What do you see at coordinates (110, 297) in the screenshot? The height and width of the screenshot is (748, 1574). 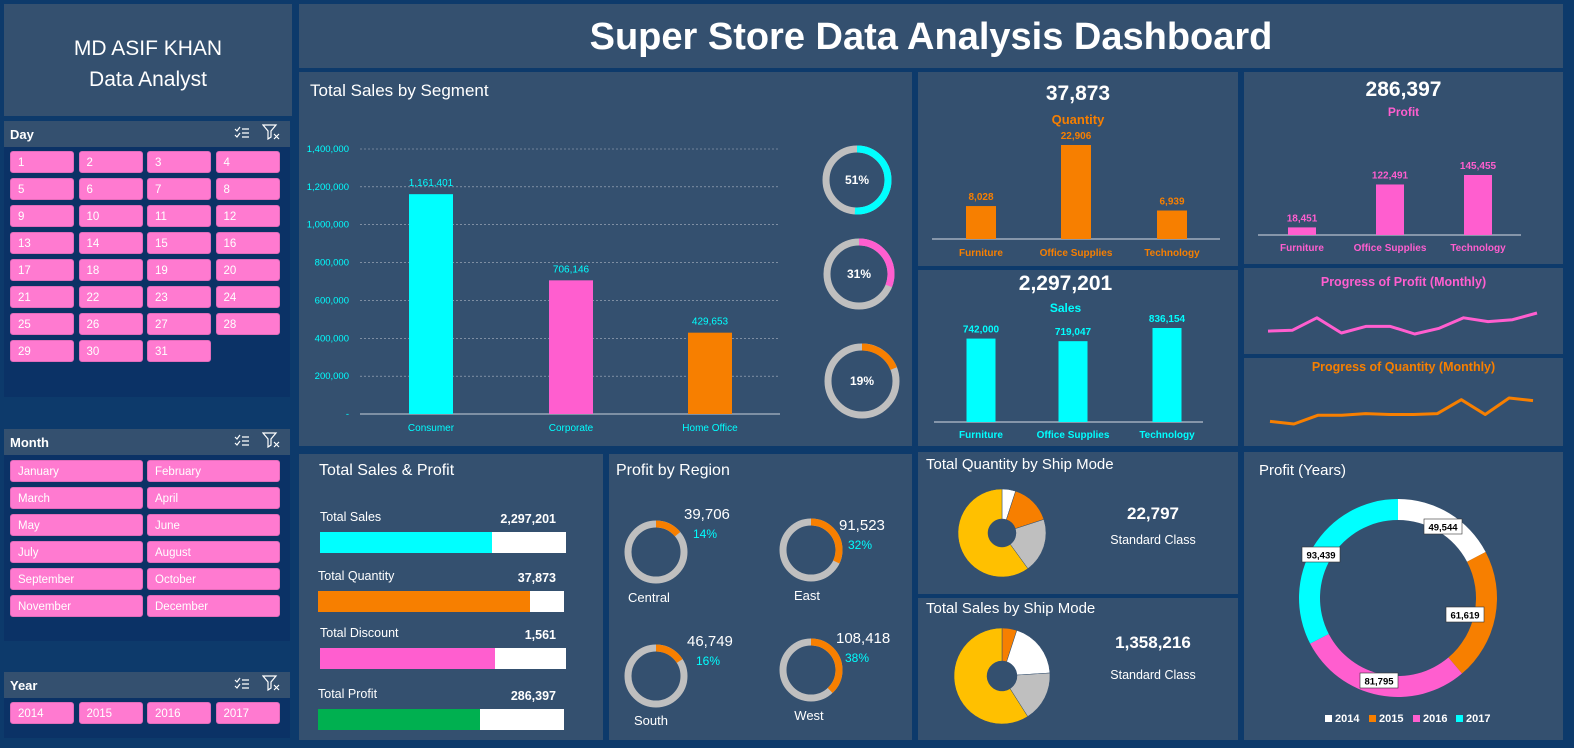 I see `slicer-item: 22` at bounding box center [110, 297].